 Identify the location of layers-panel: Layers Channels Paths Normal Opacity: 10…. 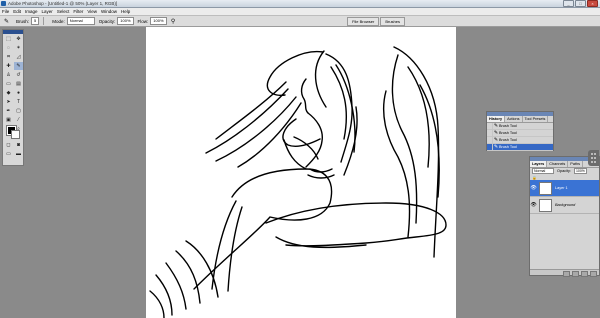
(564, 216).